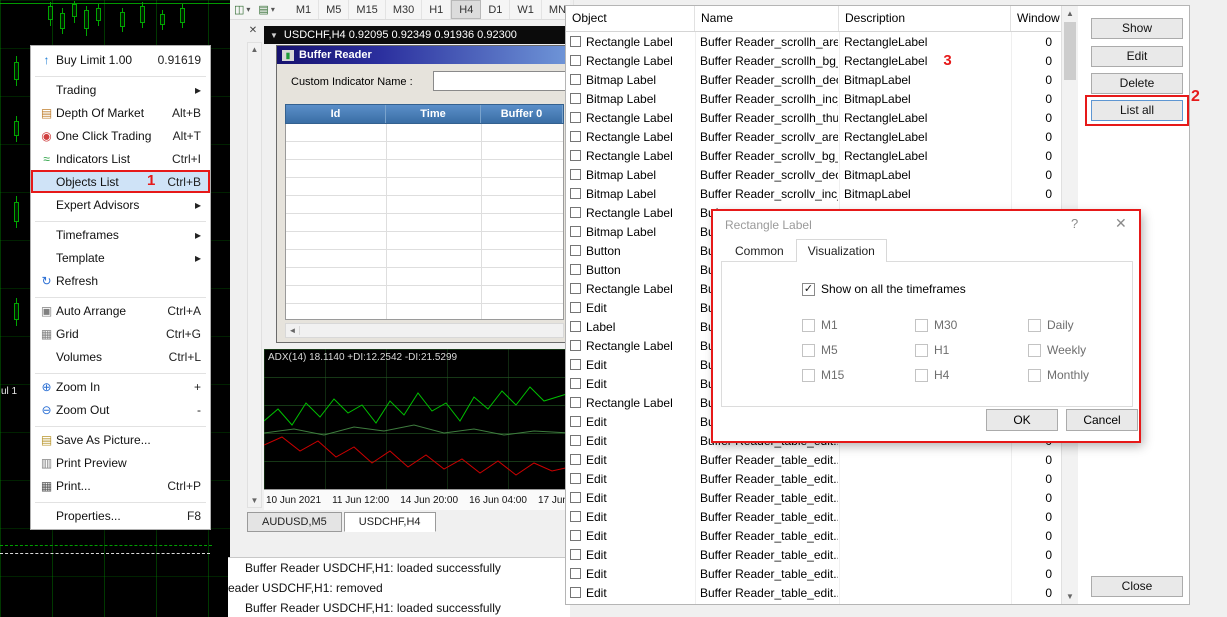  I want to click on timeframe-checkbox: Weekly, so click(1084, 350).